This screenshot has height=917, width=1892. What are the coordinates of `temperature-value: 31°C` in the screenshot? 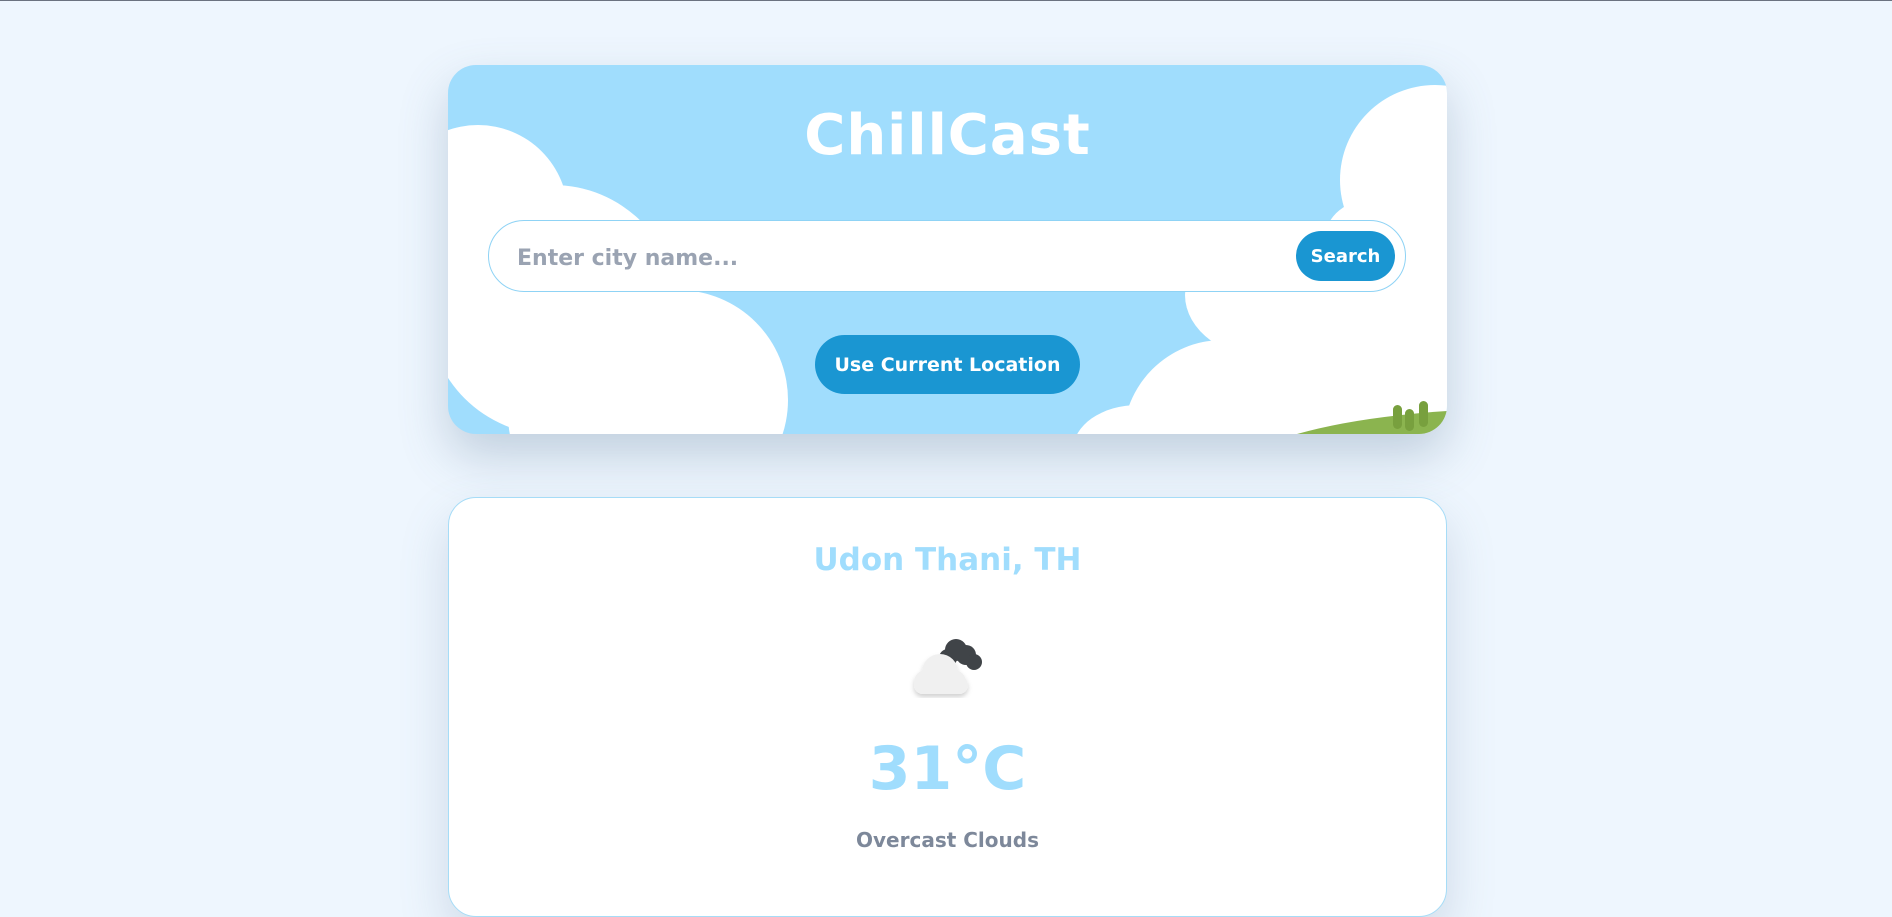 It's located at (947, 769).